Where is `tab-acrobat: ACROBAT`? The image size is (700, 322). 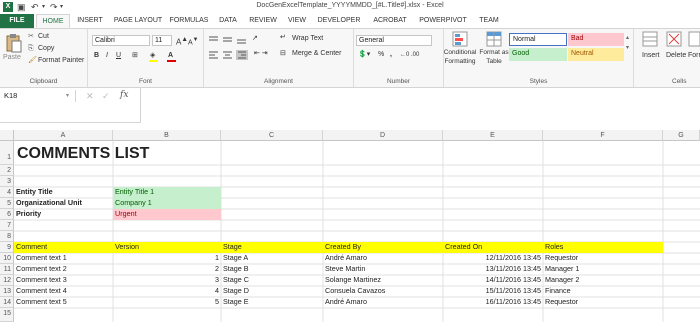
tab-acrobat: ACROBAT is located at coordinates (390, 21).